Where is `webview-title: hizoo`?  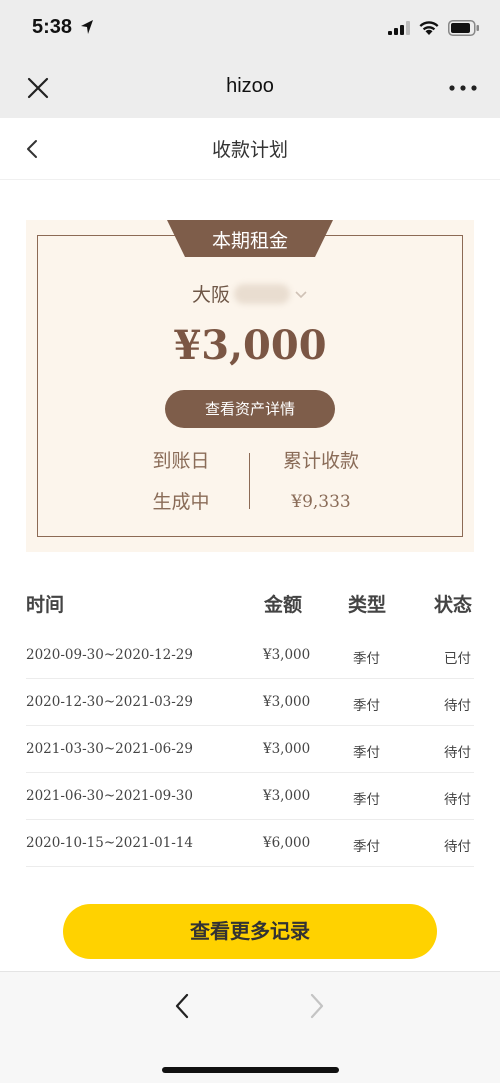
webview-title: hizoo is located at coordinates (250, 86).